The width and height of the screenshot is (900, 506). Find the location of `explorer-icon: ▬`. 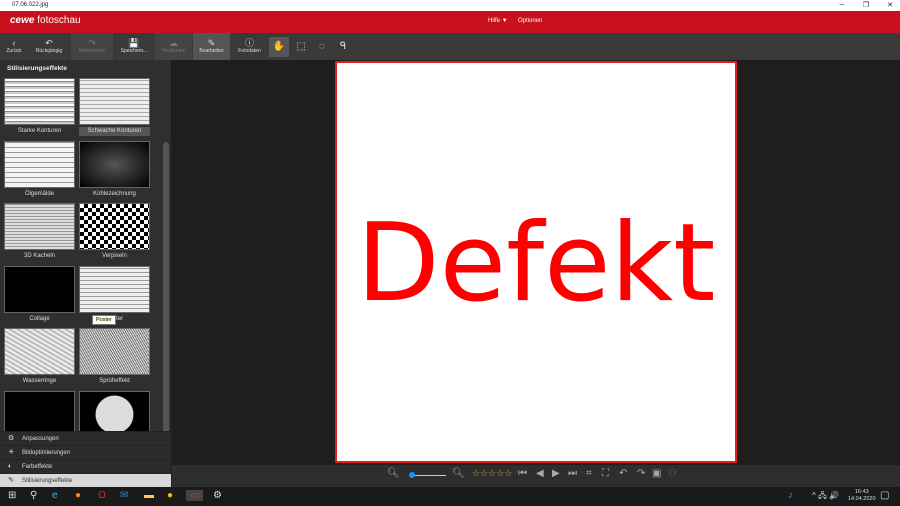

explorer-icon: ▬ is located at coordinates (149, 495).